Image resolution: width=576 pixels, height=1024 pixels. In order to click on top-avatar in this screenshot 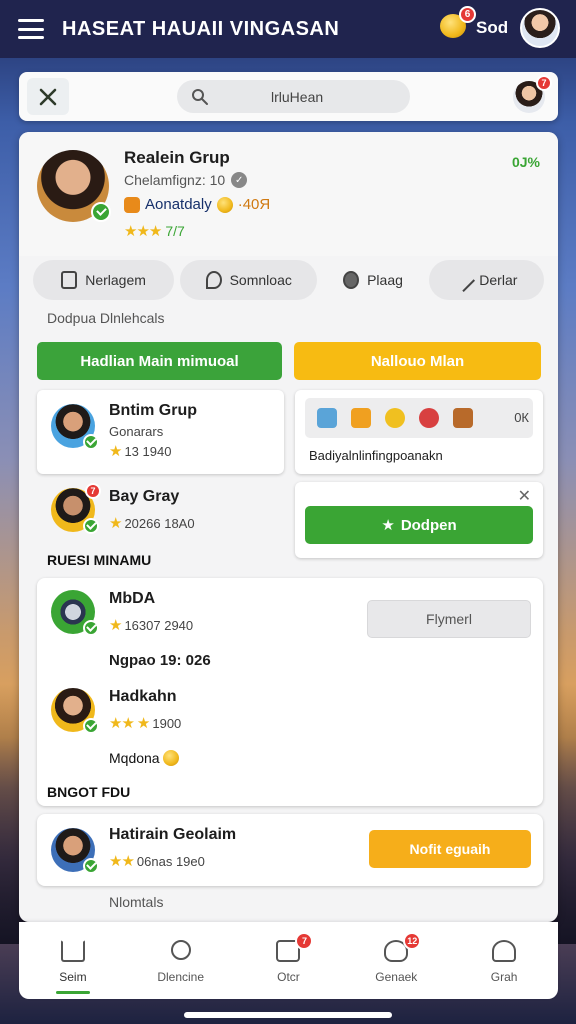, I will do `click(540, 28)`.